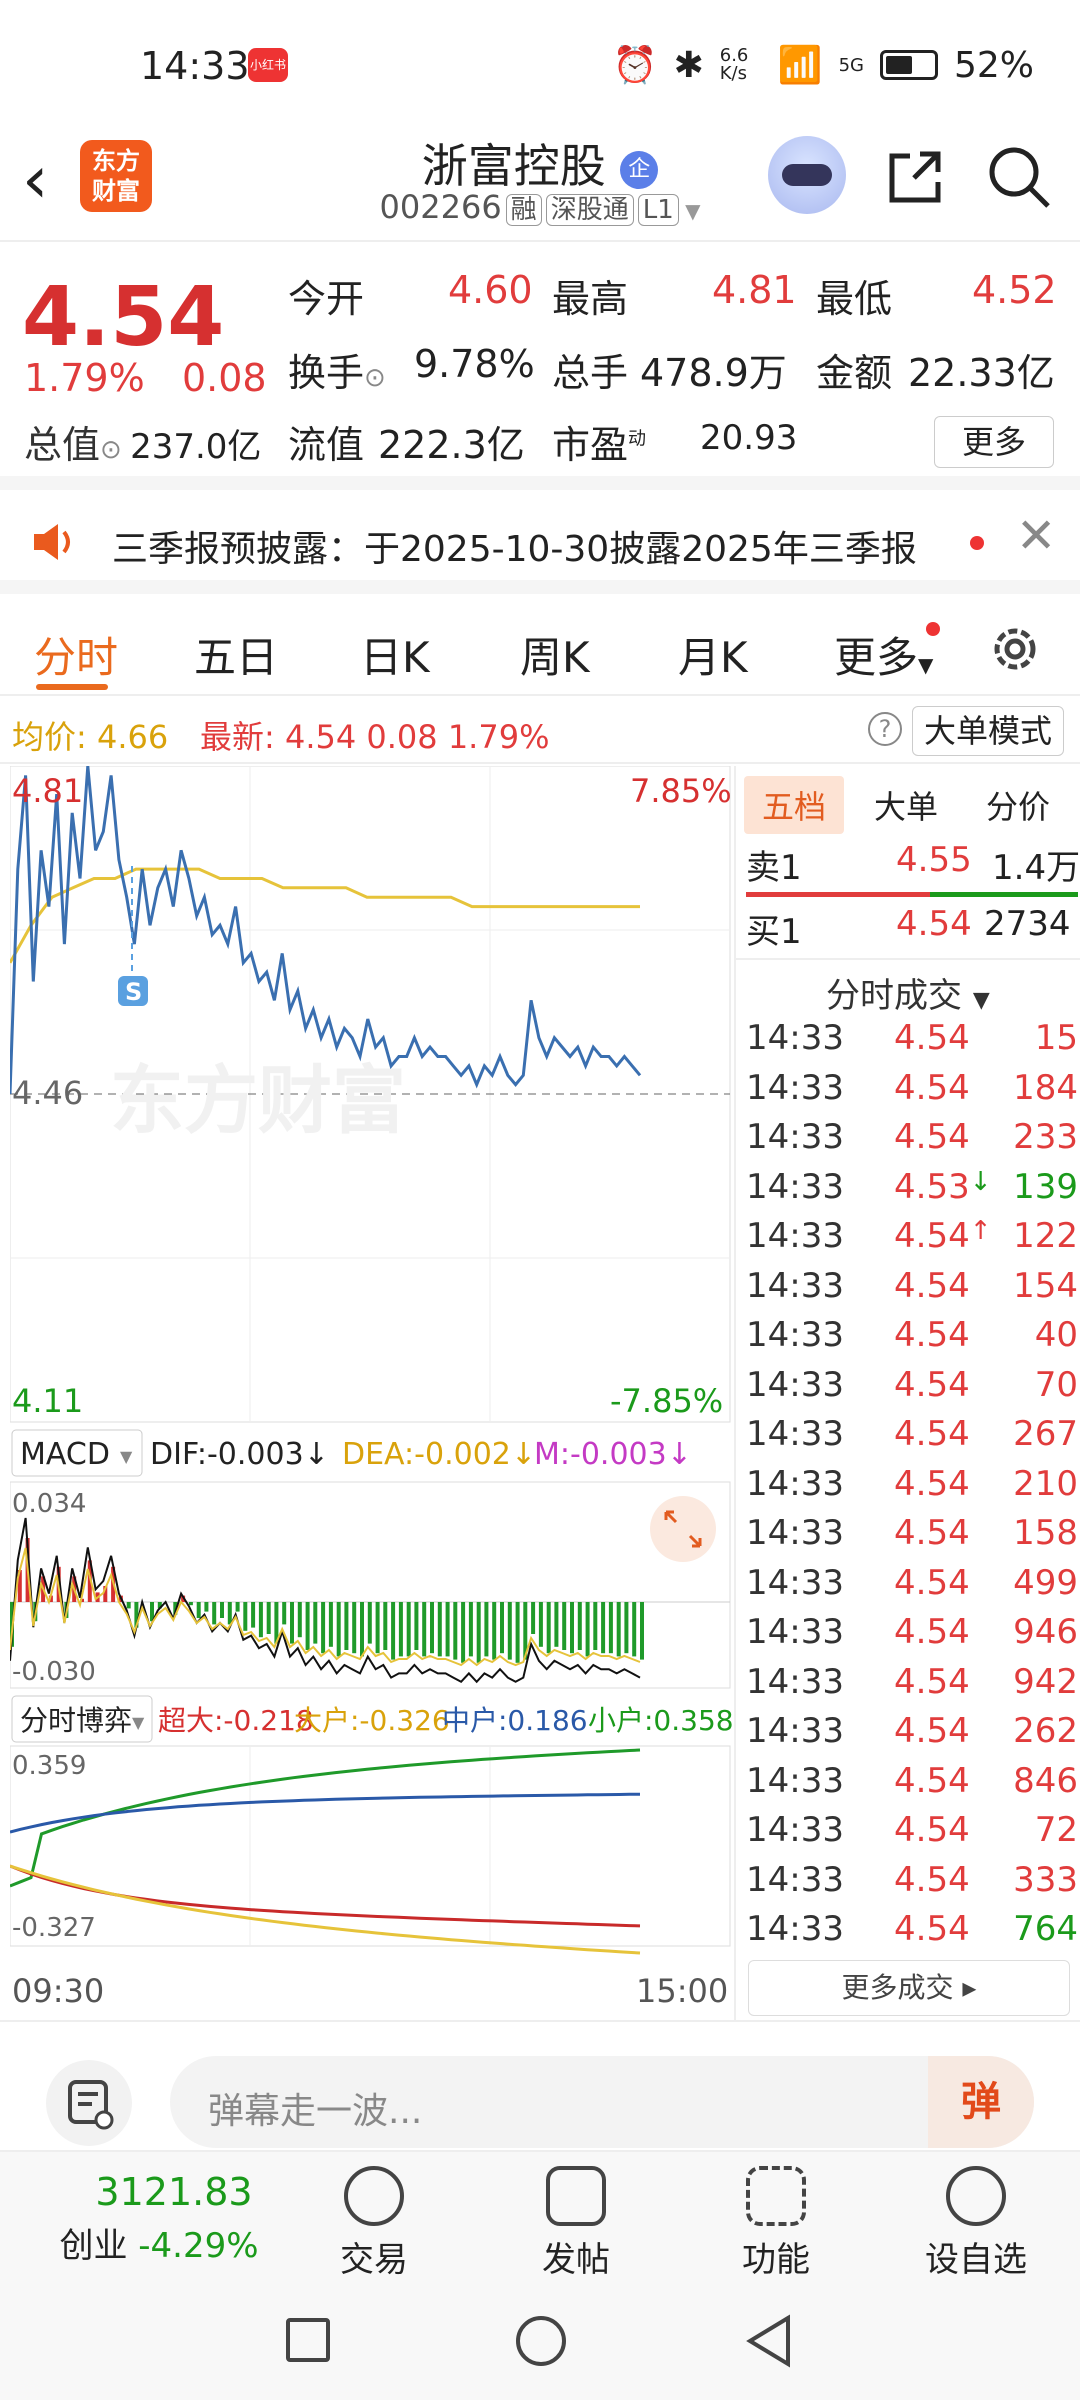 This screenshot has width=1080, height=2400. I want to click on grid-icon, so click(776, 2196).